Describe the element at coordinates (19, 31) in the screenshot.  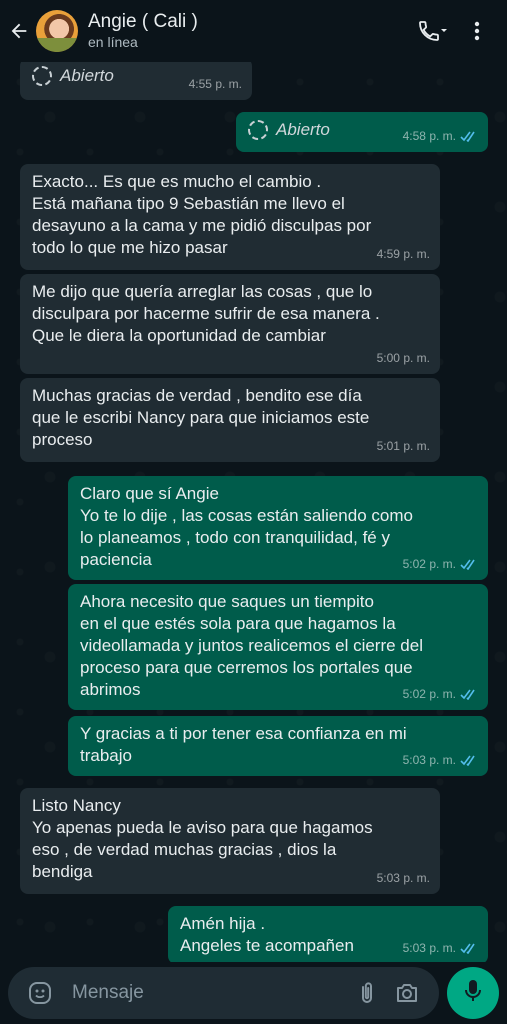
I see `back-arrow-icon` at that location.